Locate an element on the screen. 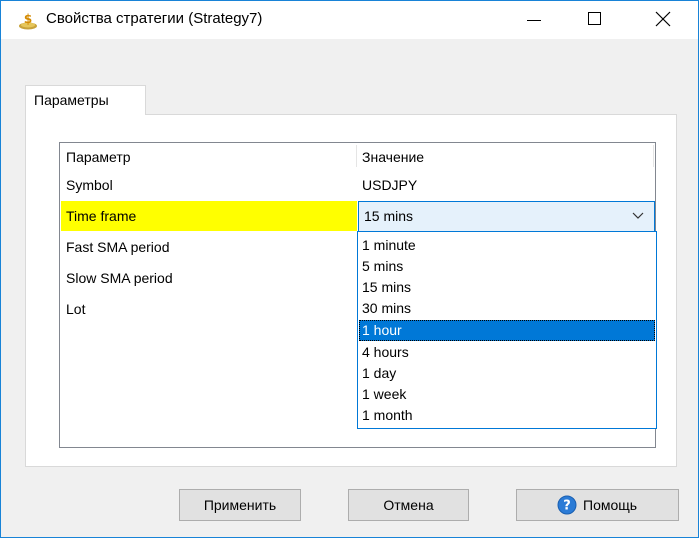 The image size is (699, 538). dropdown-option: 1 week is located at coordinates (507, 394).